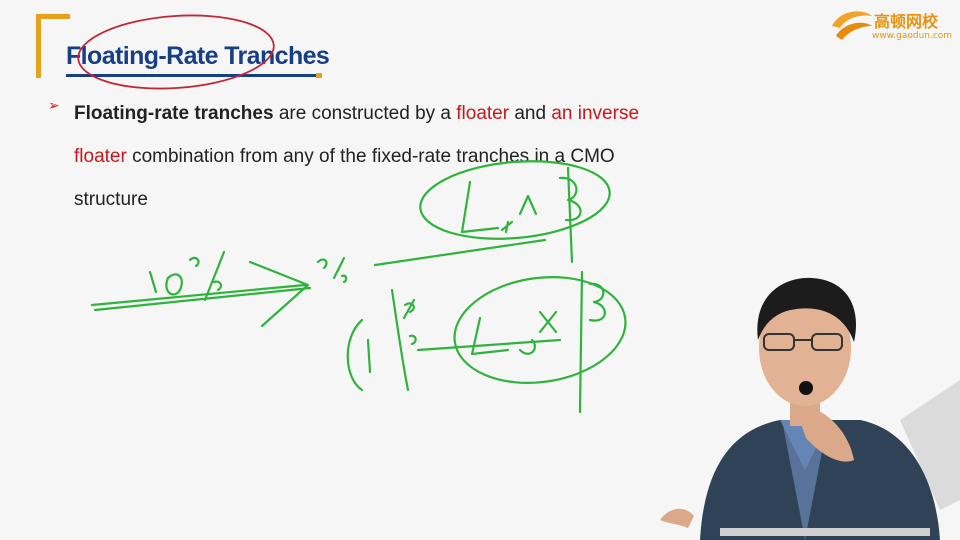  I want to click on green-ink-arrow, so click(201, 294).